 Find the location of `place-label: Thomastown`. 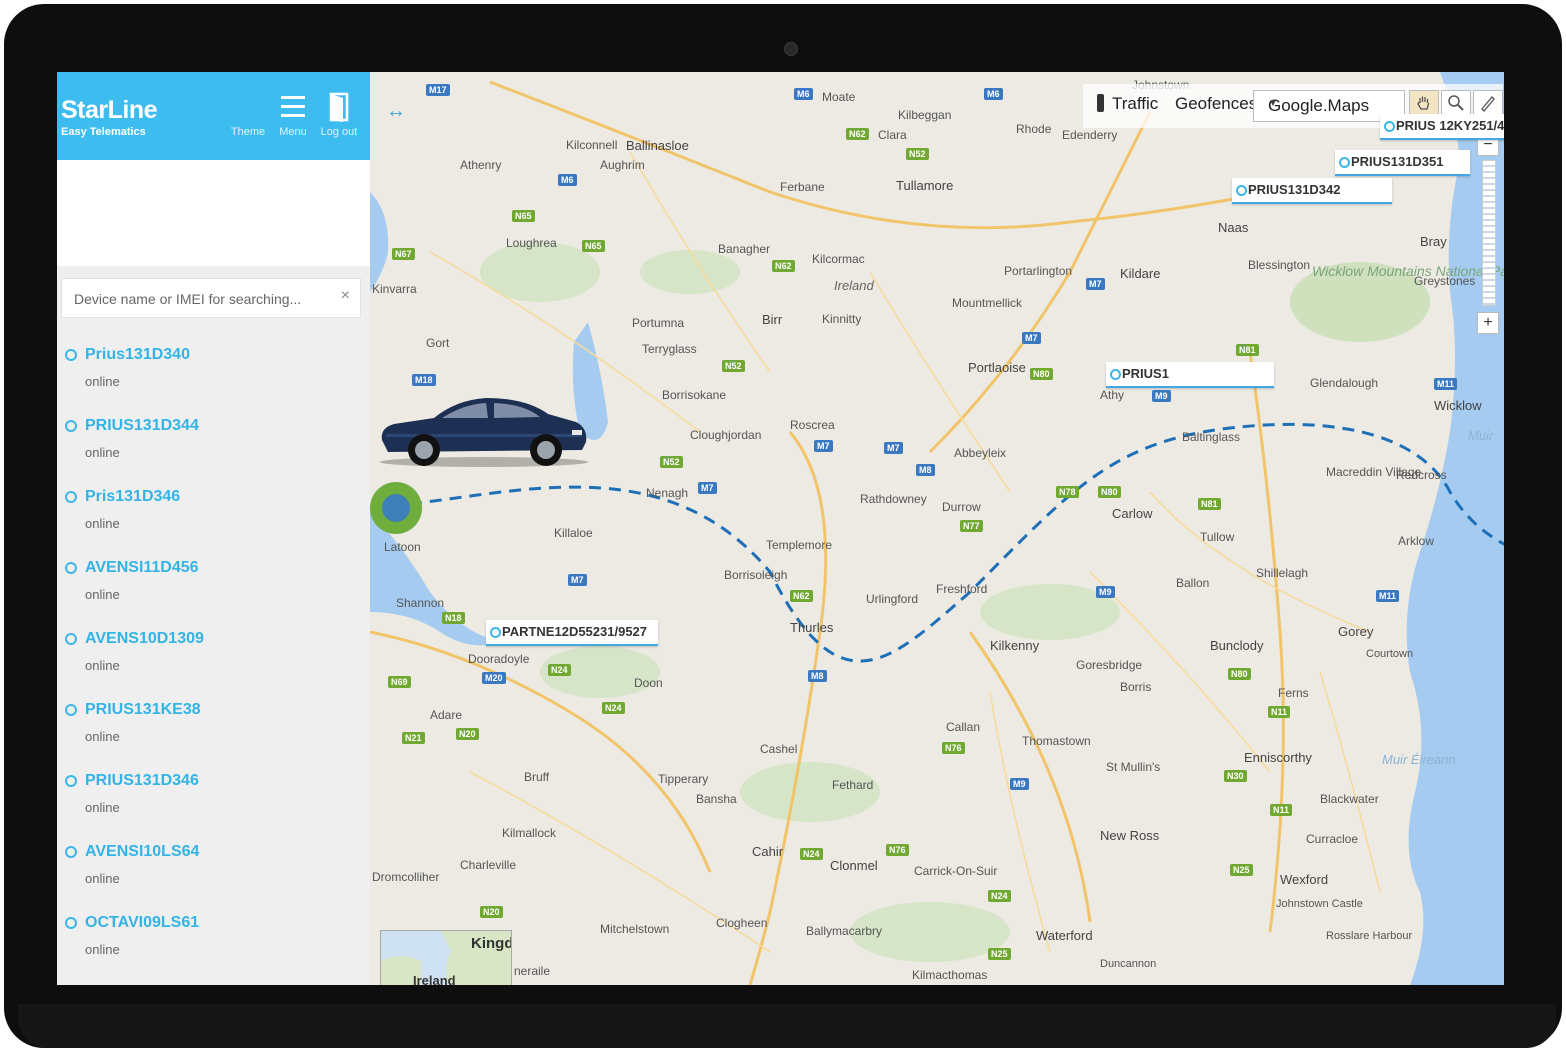

place-label: Thomastown is located at coordinates (1056, 741).